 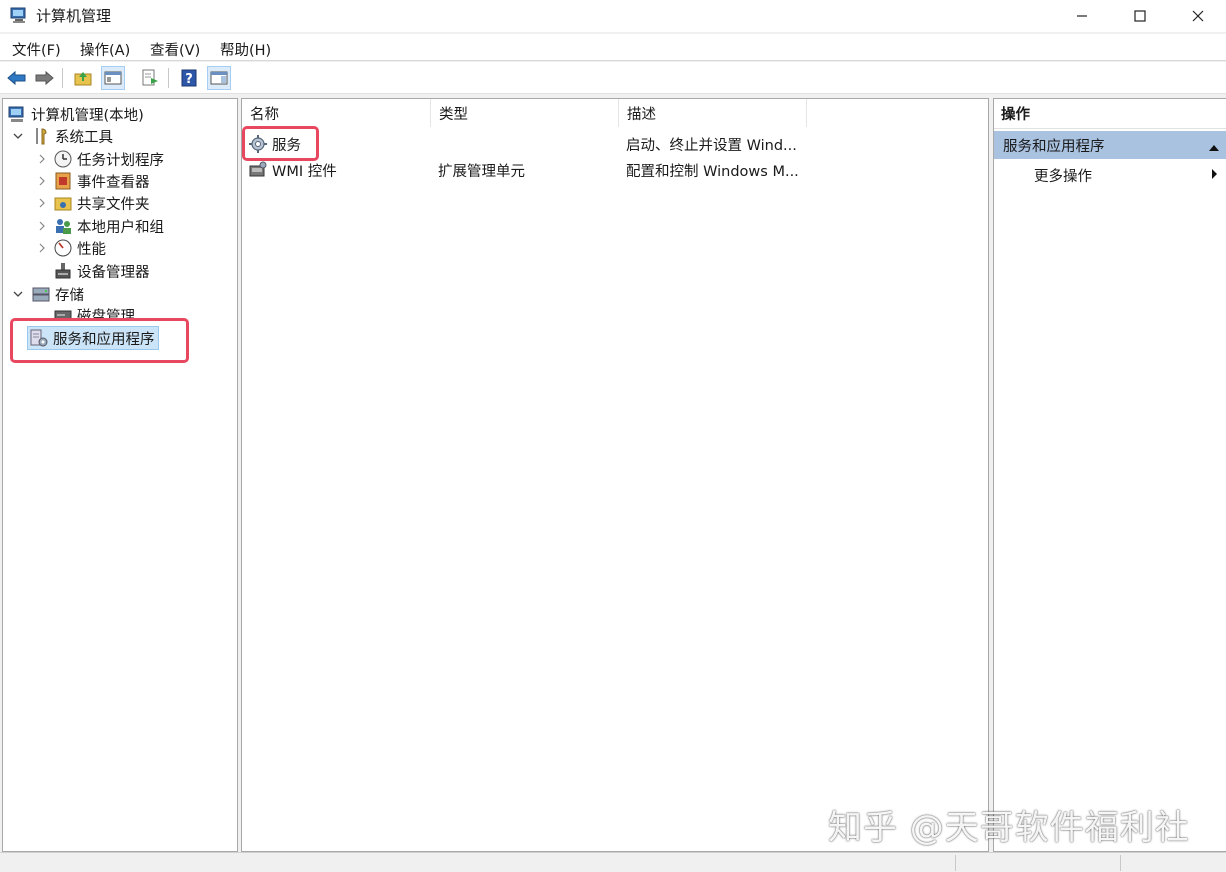 I want to click on performance-icon, so click(x=63, y=248).